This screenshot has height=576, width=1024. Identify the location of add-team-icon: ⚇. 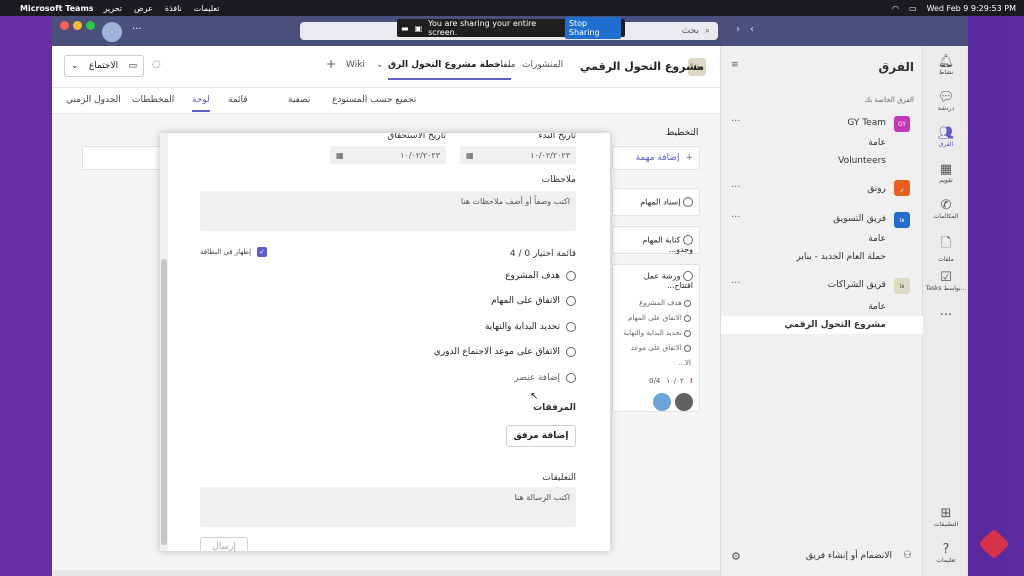
(907, 555).